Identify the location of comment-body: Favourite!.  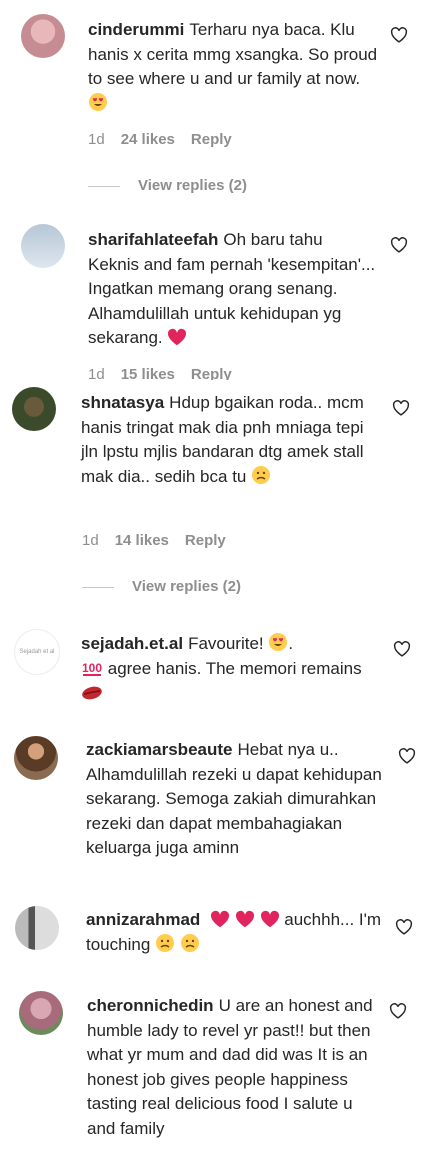
(226, 643).